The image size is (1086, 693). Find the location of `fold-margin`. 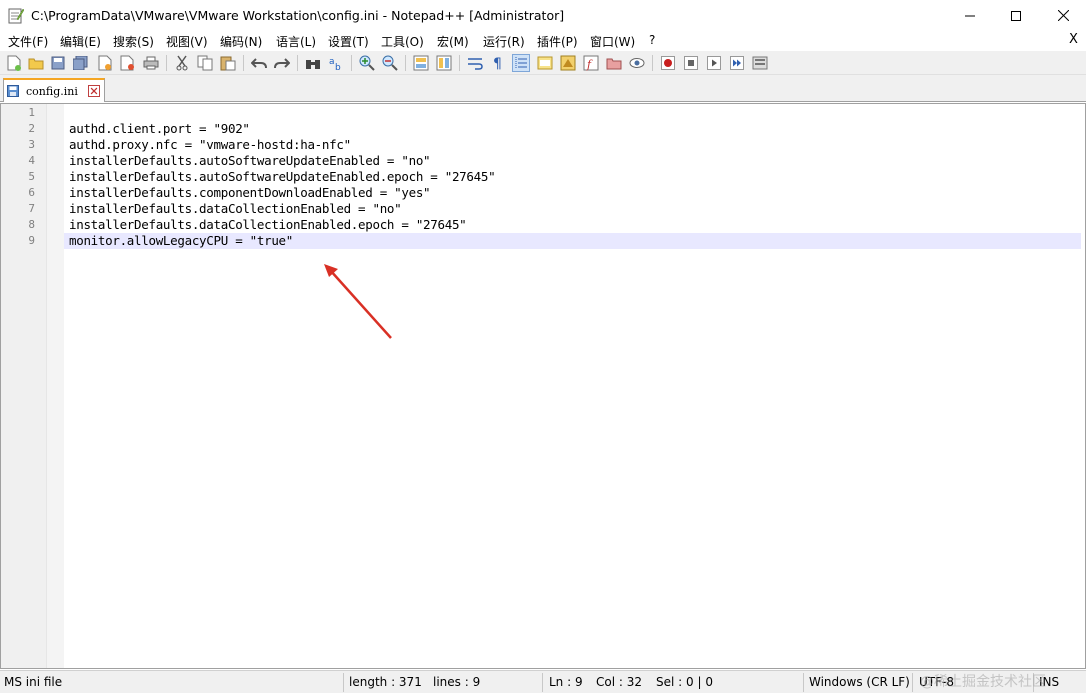

fold-margin is located at coordinates (55, 386).